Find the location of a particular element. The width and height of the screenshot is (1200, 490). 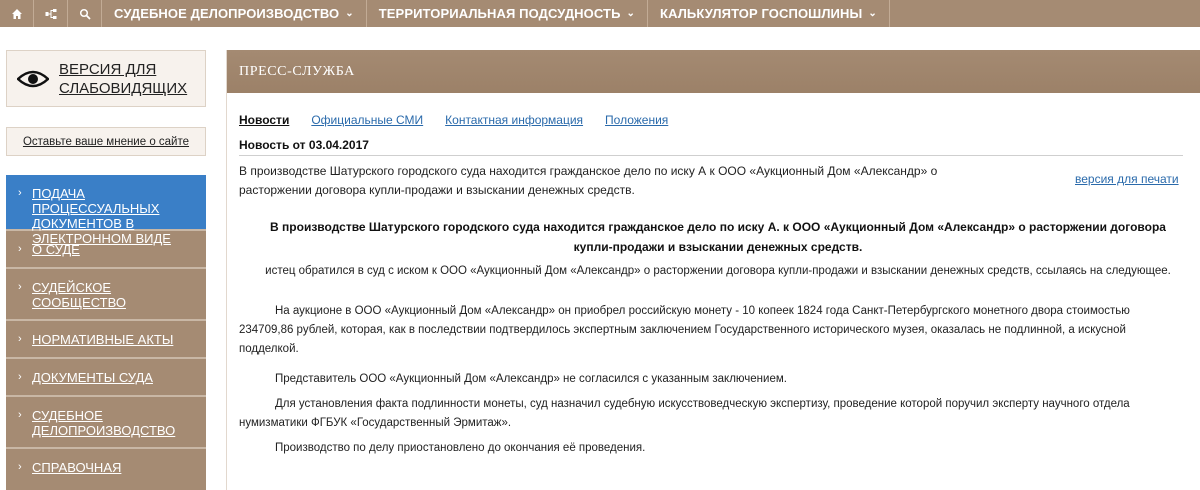

eye-icon is located at coordinates (33, 78).